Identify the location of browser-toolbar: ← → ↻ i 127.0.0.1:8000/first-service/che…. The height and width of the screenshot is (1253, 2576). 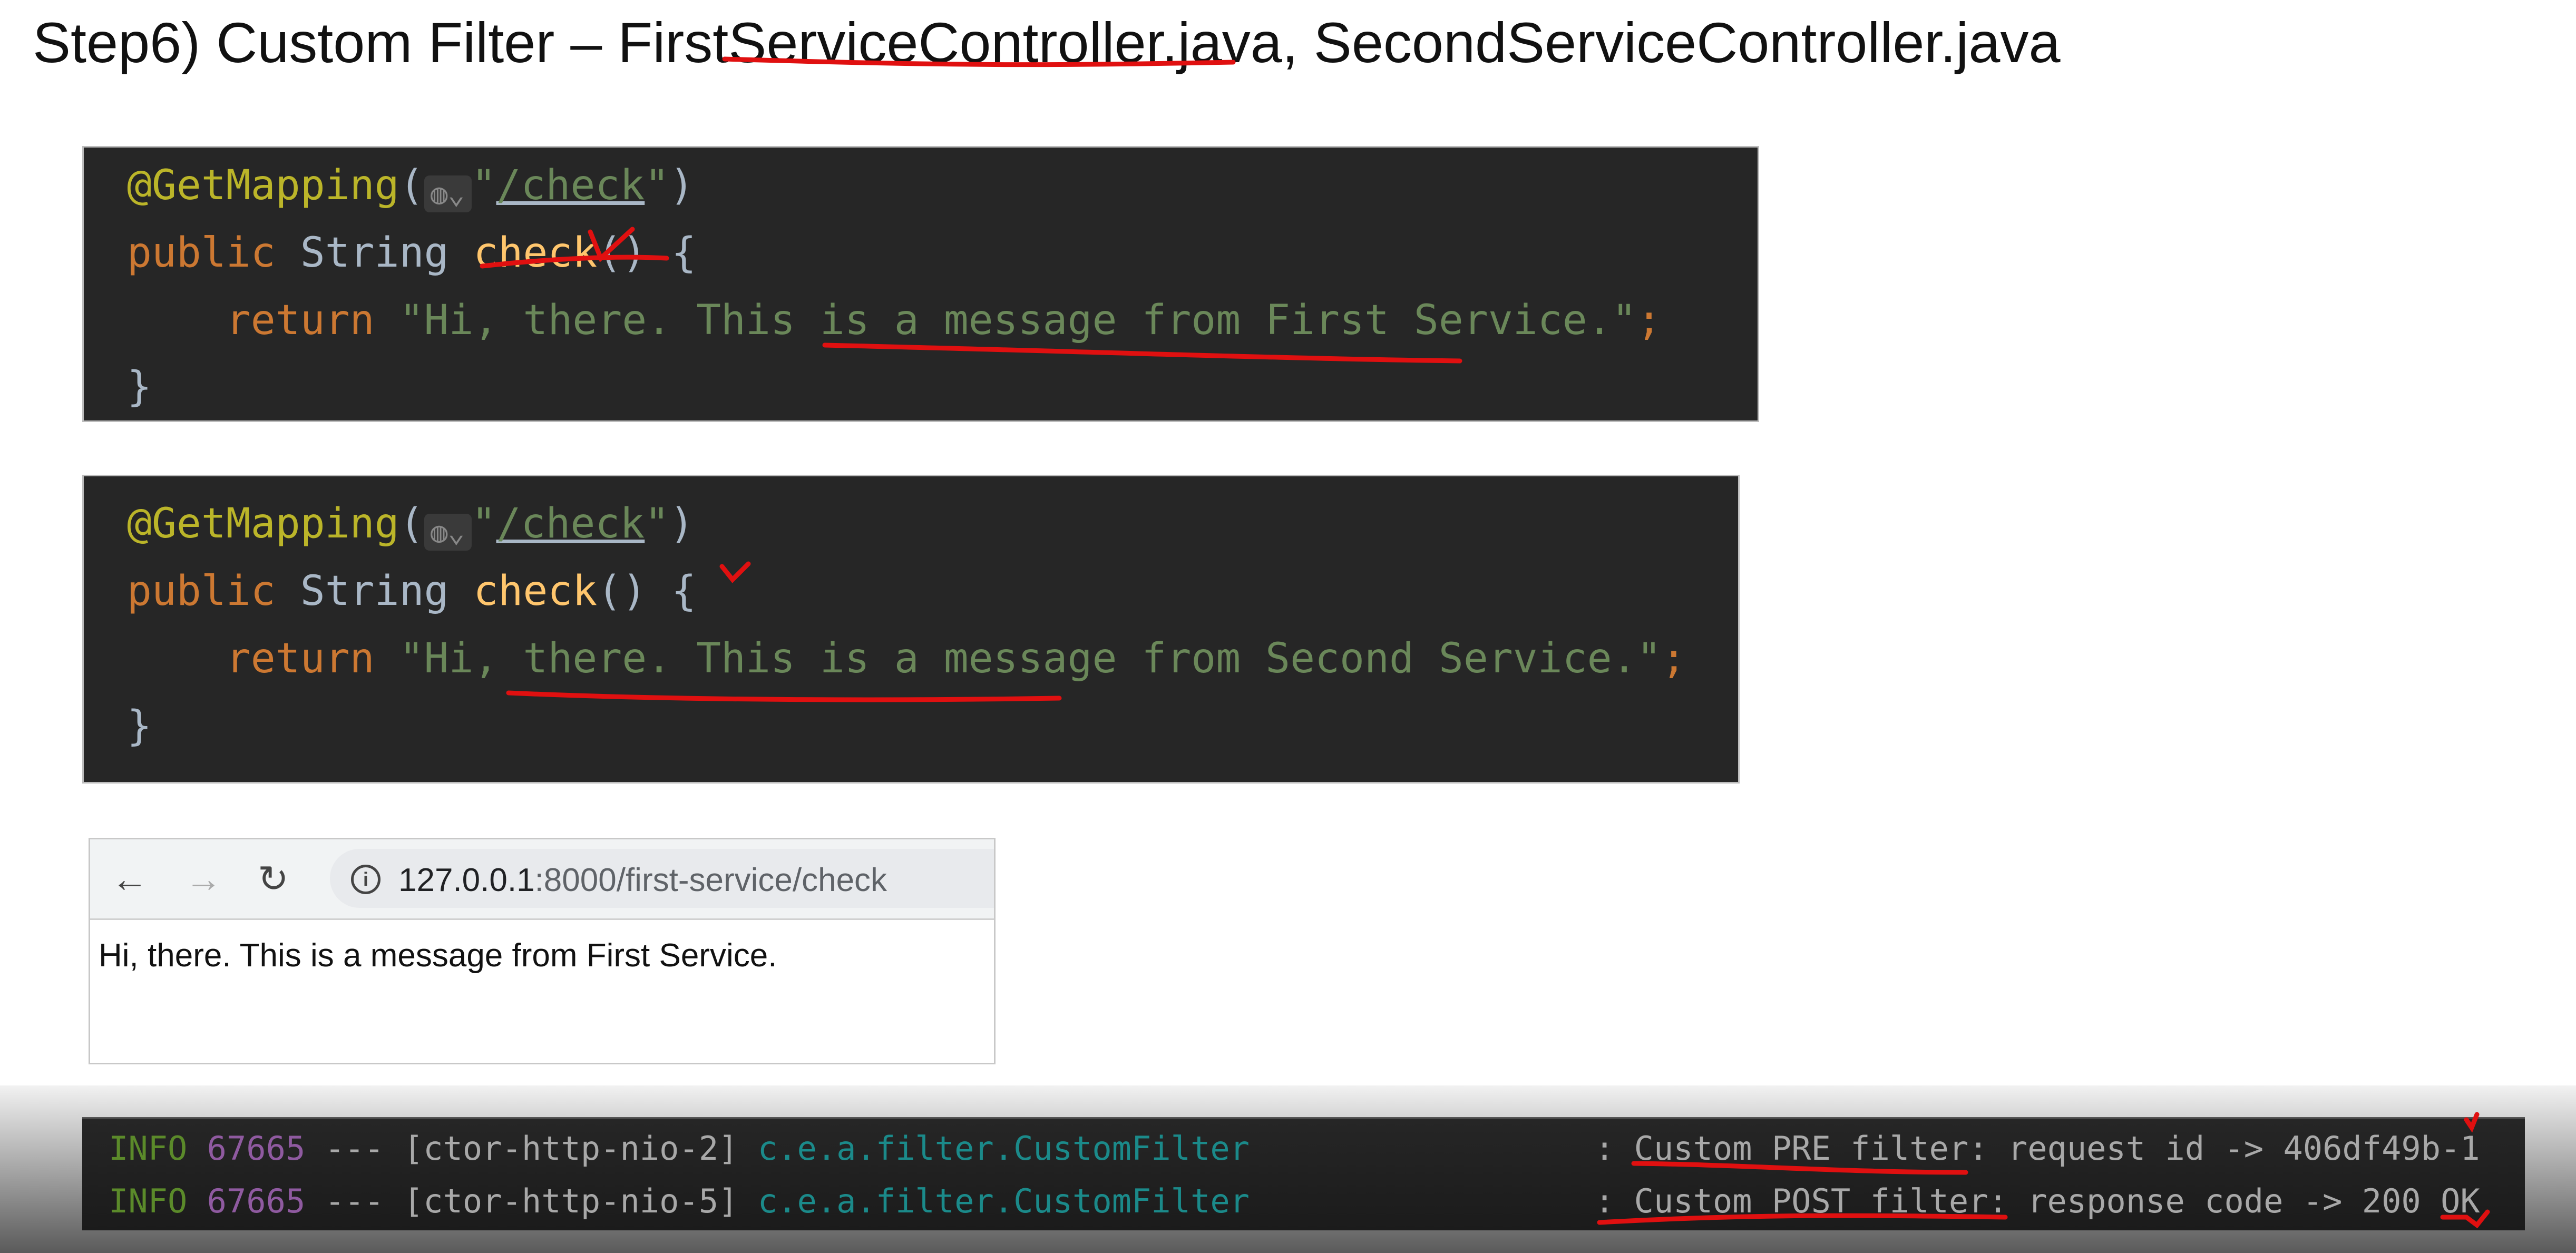
(542, 879).